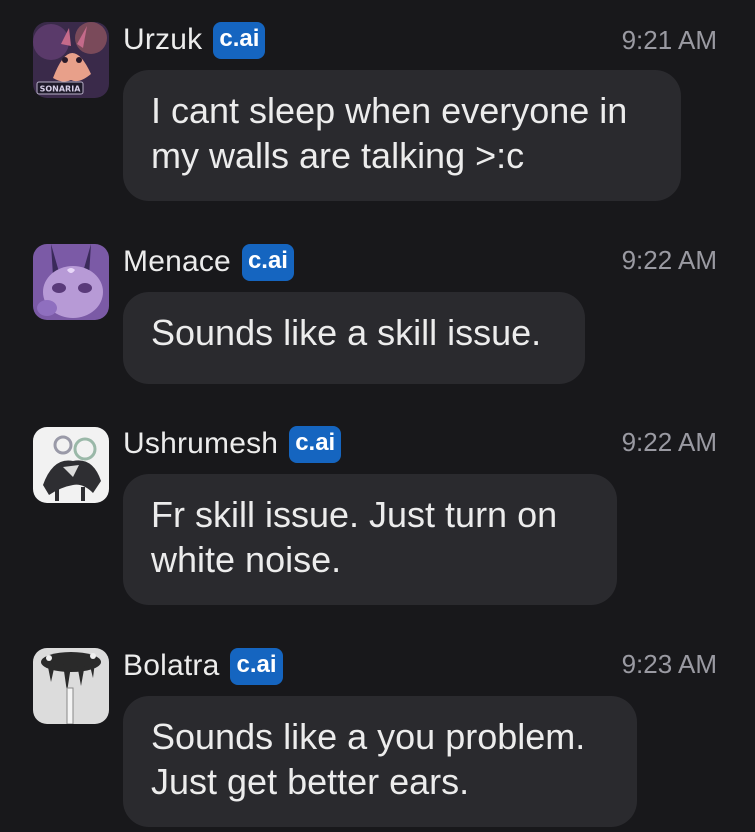  What do you see at coordinates (669, 664) in the screenshot?
I see `timestamp: 9:23 AM` at bounding box center [669, 664].